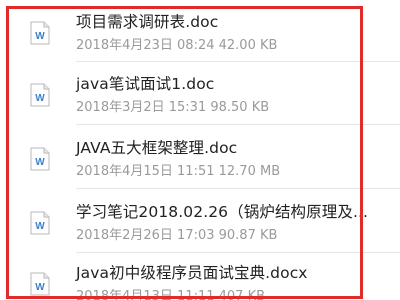 The height and width of the screenshot is (300, 400). Describe the element at coordinates (178, 171) in the screenshot. I see `file-meta: 2018年4月15日 11:51 12.70 MB` at that location.